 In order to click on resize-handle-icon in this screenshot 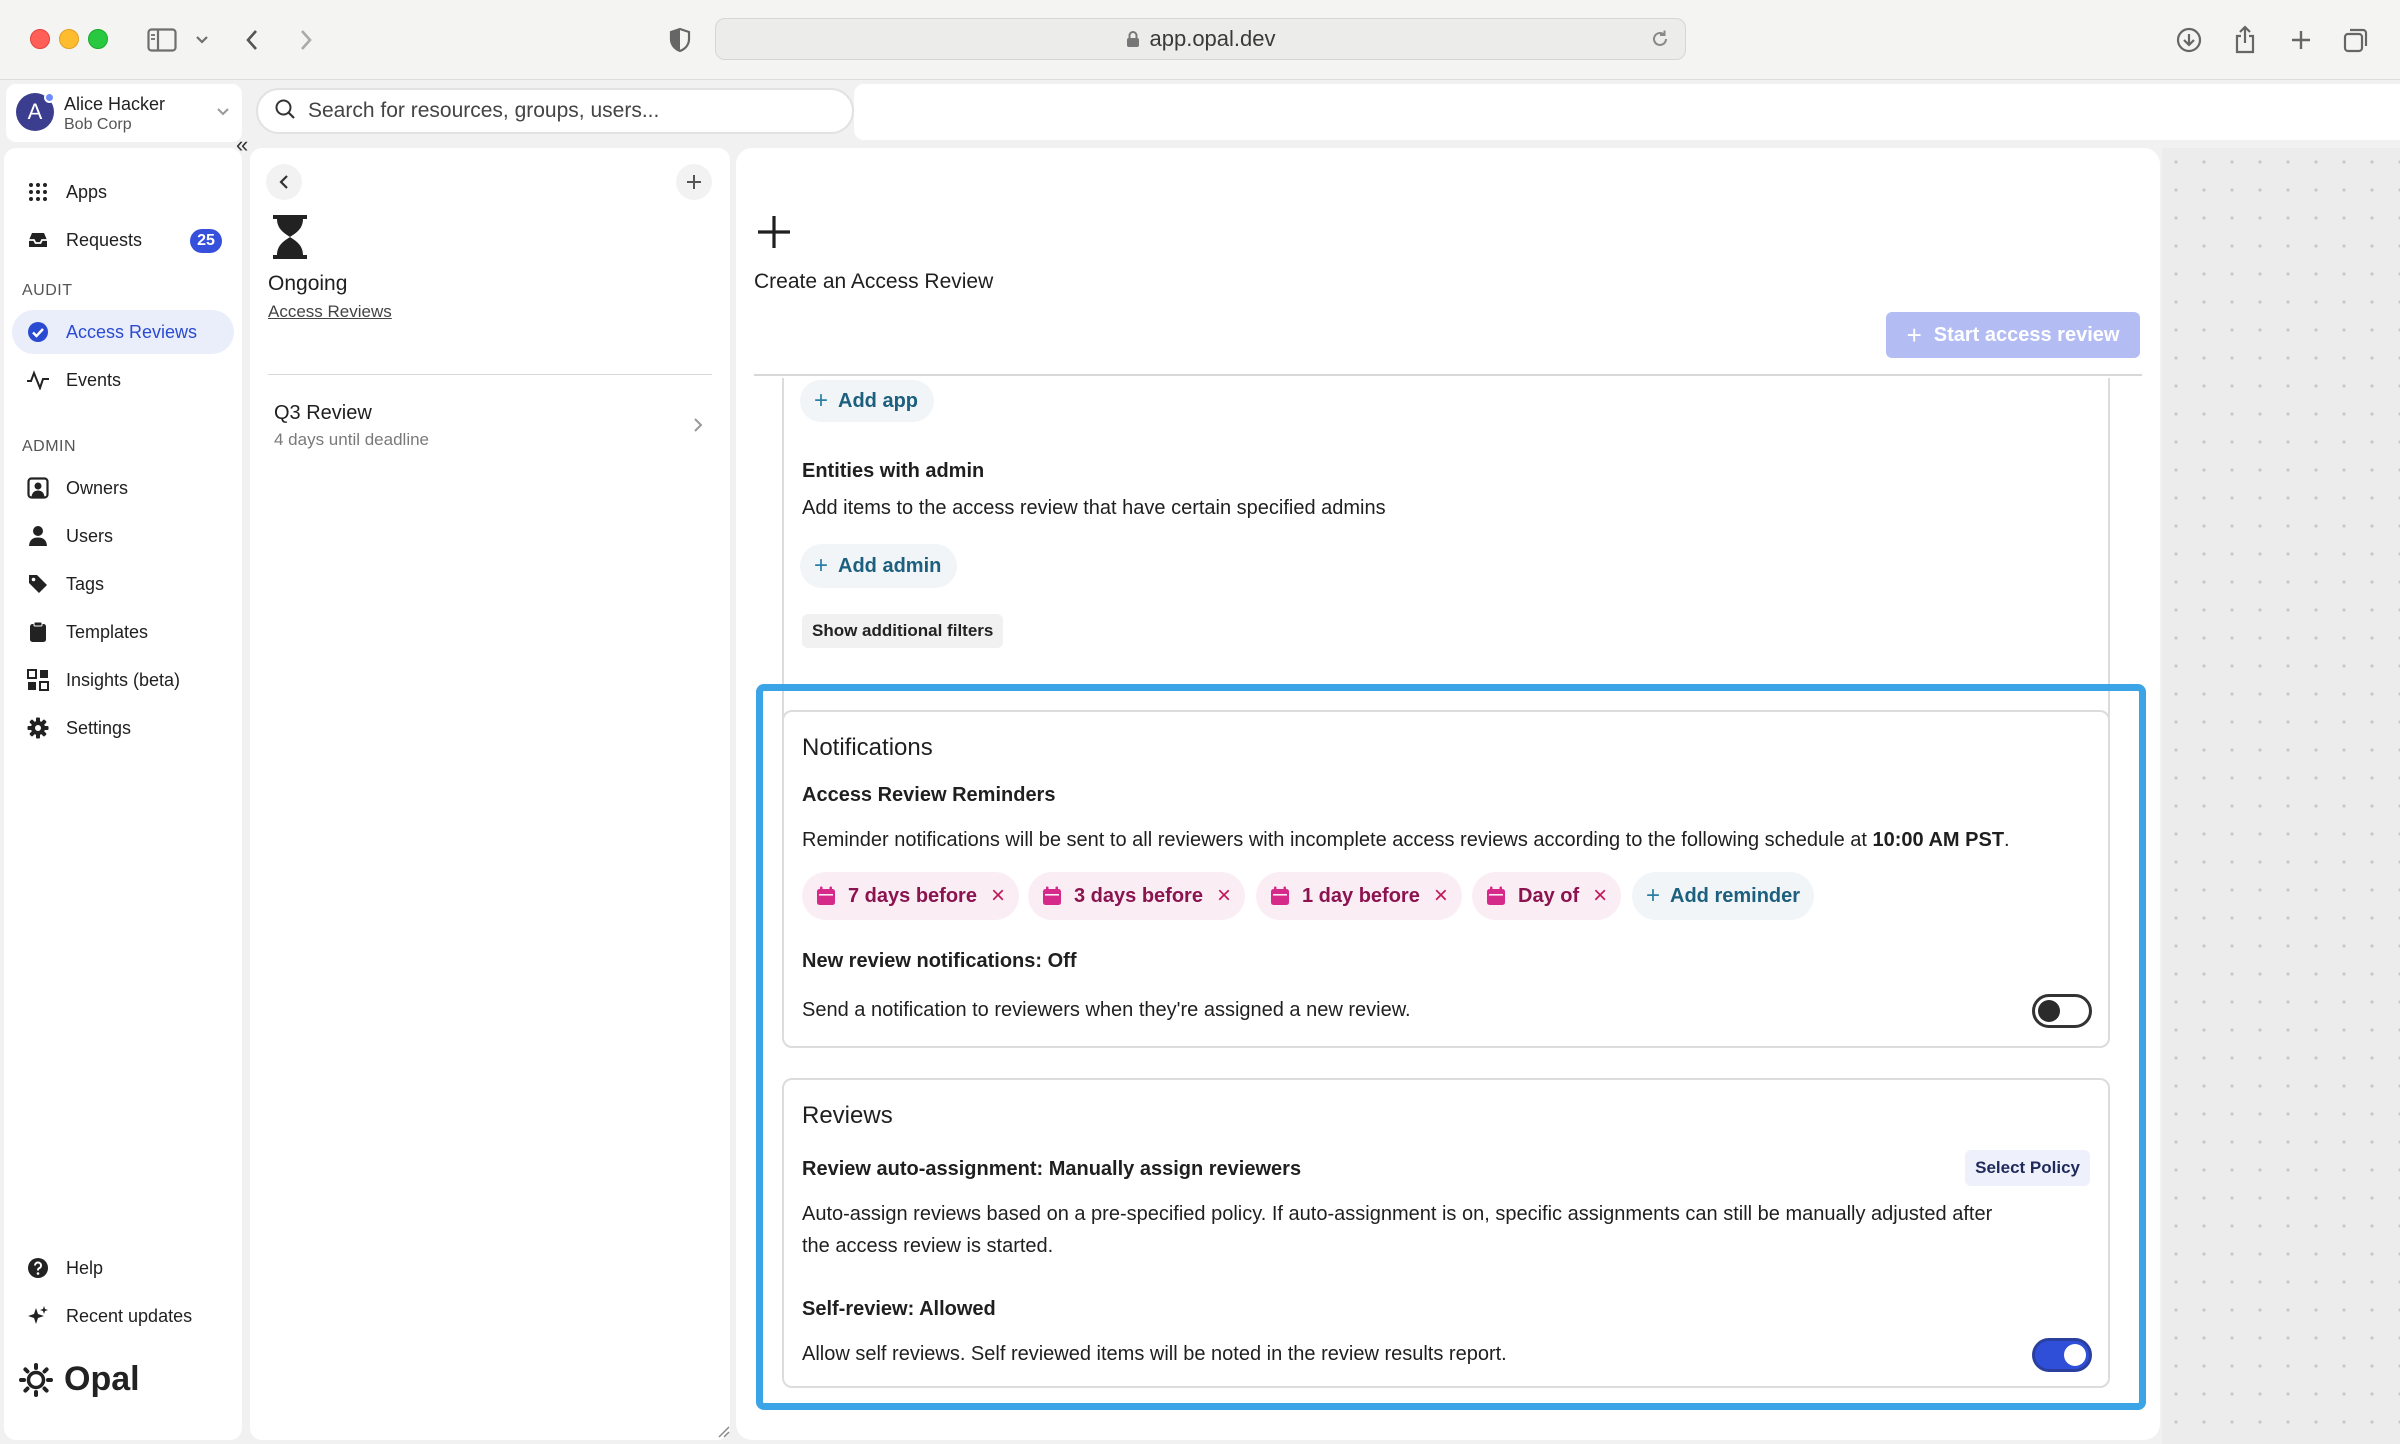, I will do `click(723, 1432)`.